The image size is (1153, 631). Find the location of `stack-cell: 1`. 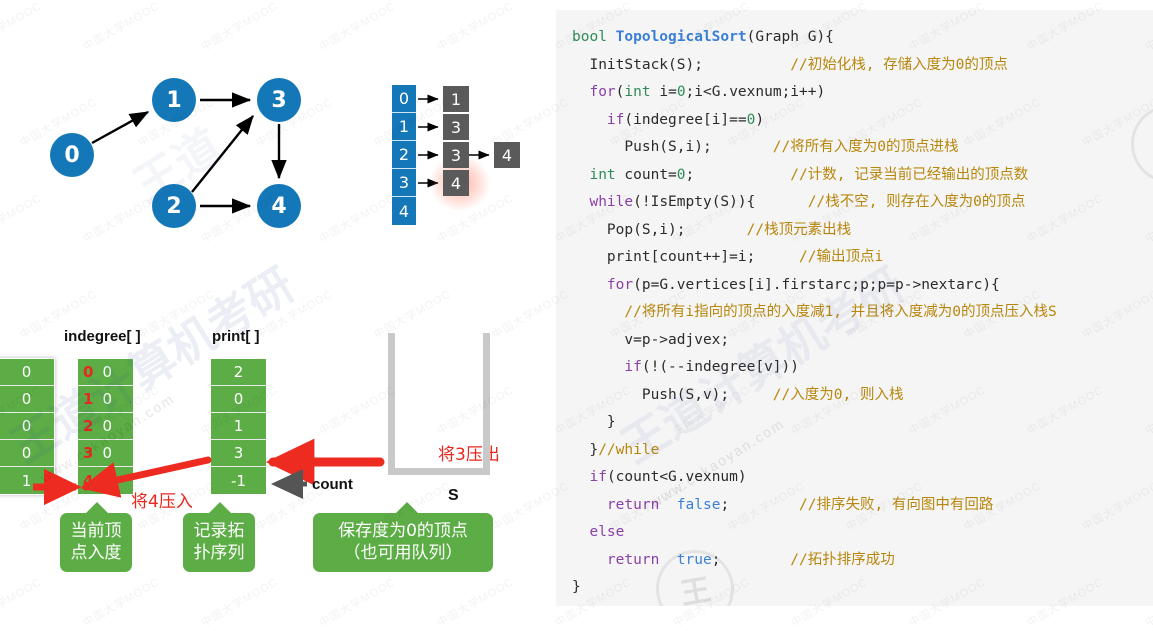

stack-cell: 1 is located at coordinates (27, 480).